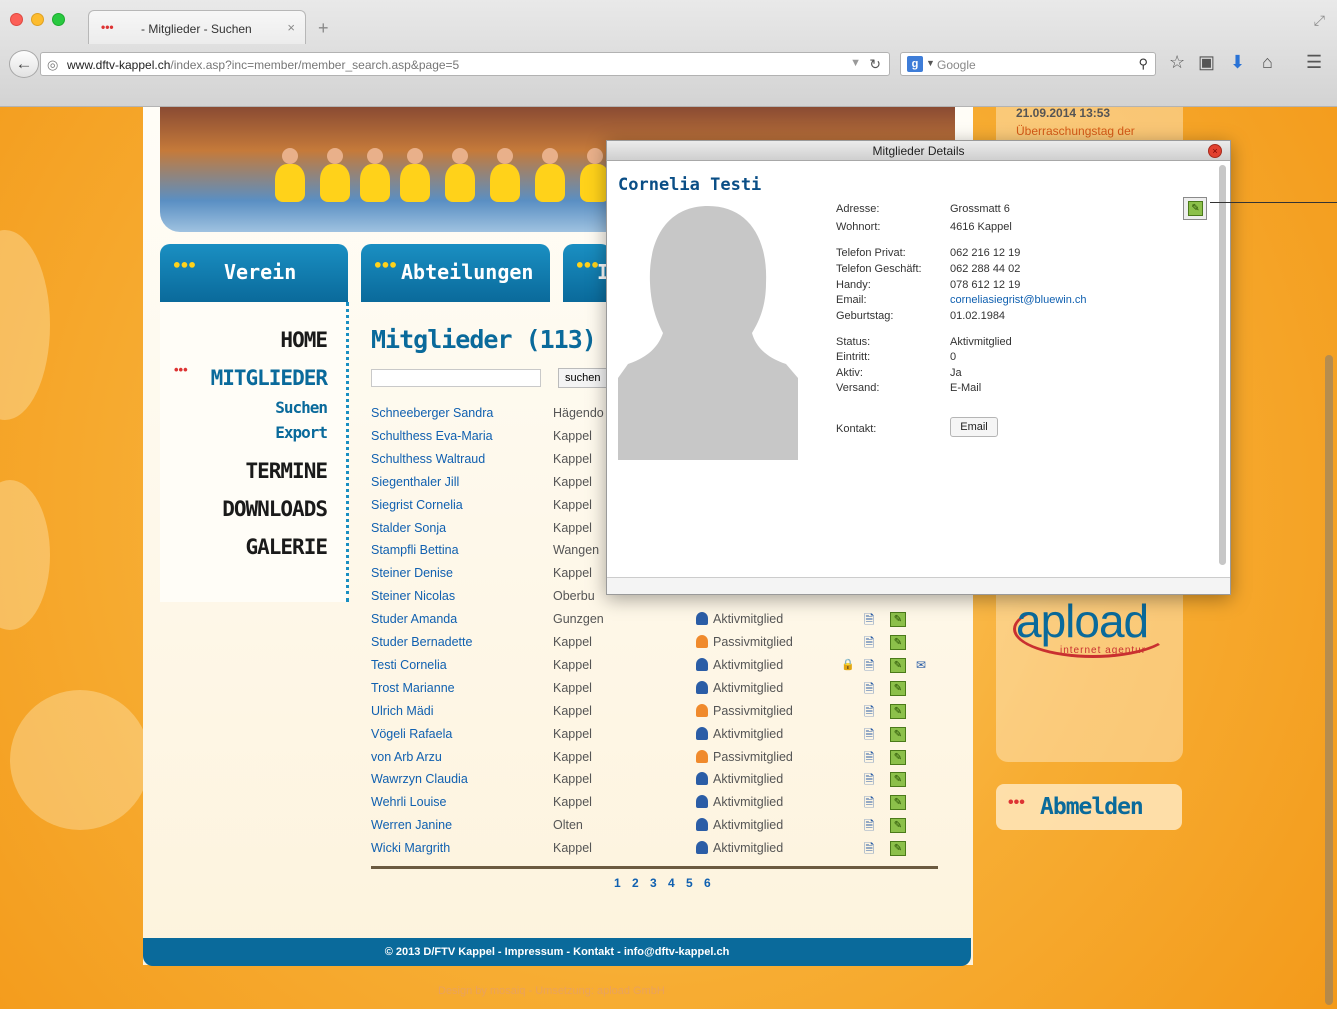  What do you see at coordinates (254, 273) in the screenshot?
I see `tab-verein: ••• Verein` at bounding box center [254, 273].